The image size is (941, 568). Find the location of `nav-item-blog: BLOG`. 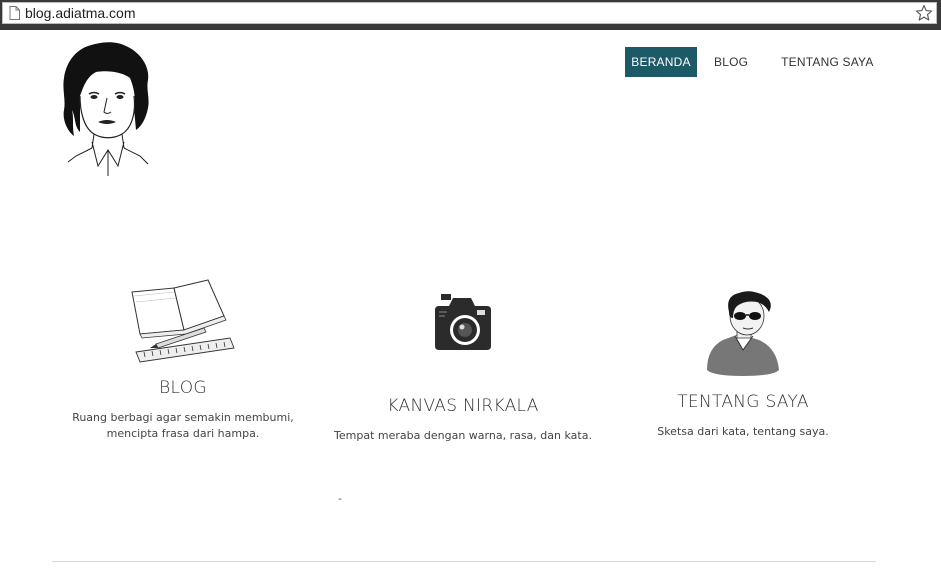

nav-item-blog: BLOG is located at coordinates (731, 62).